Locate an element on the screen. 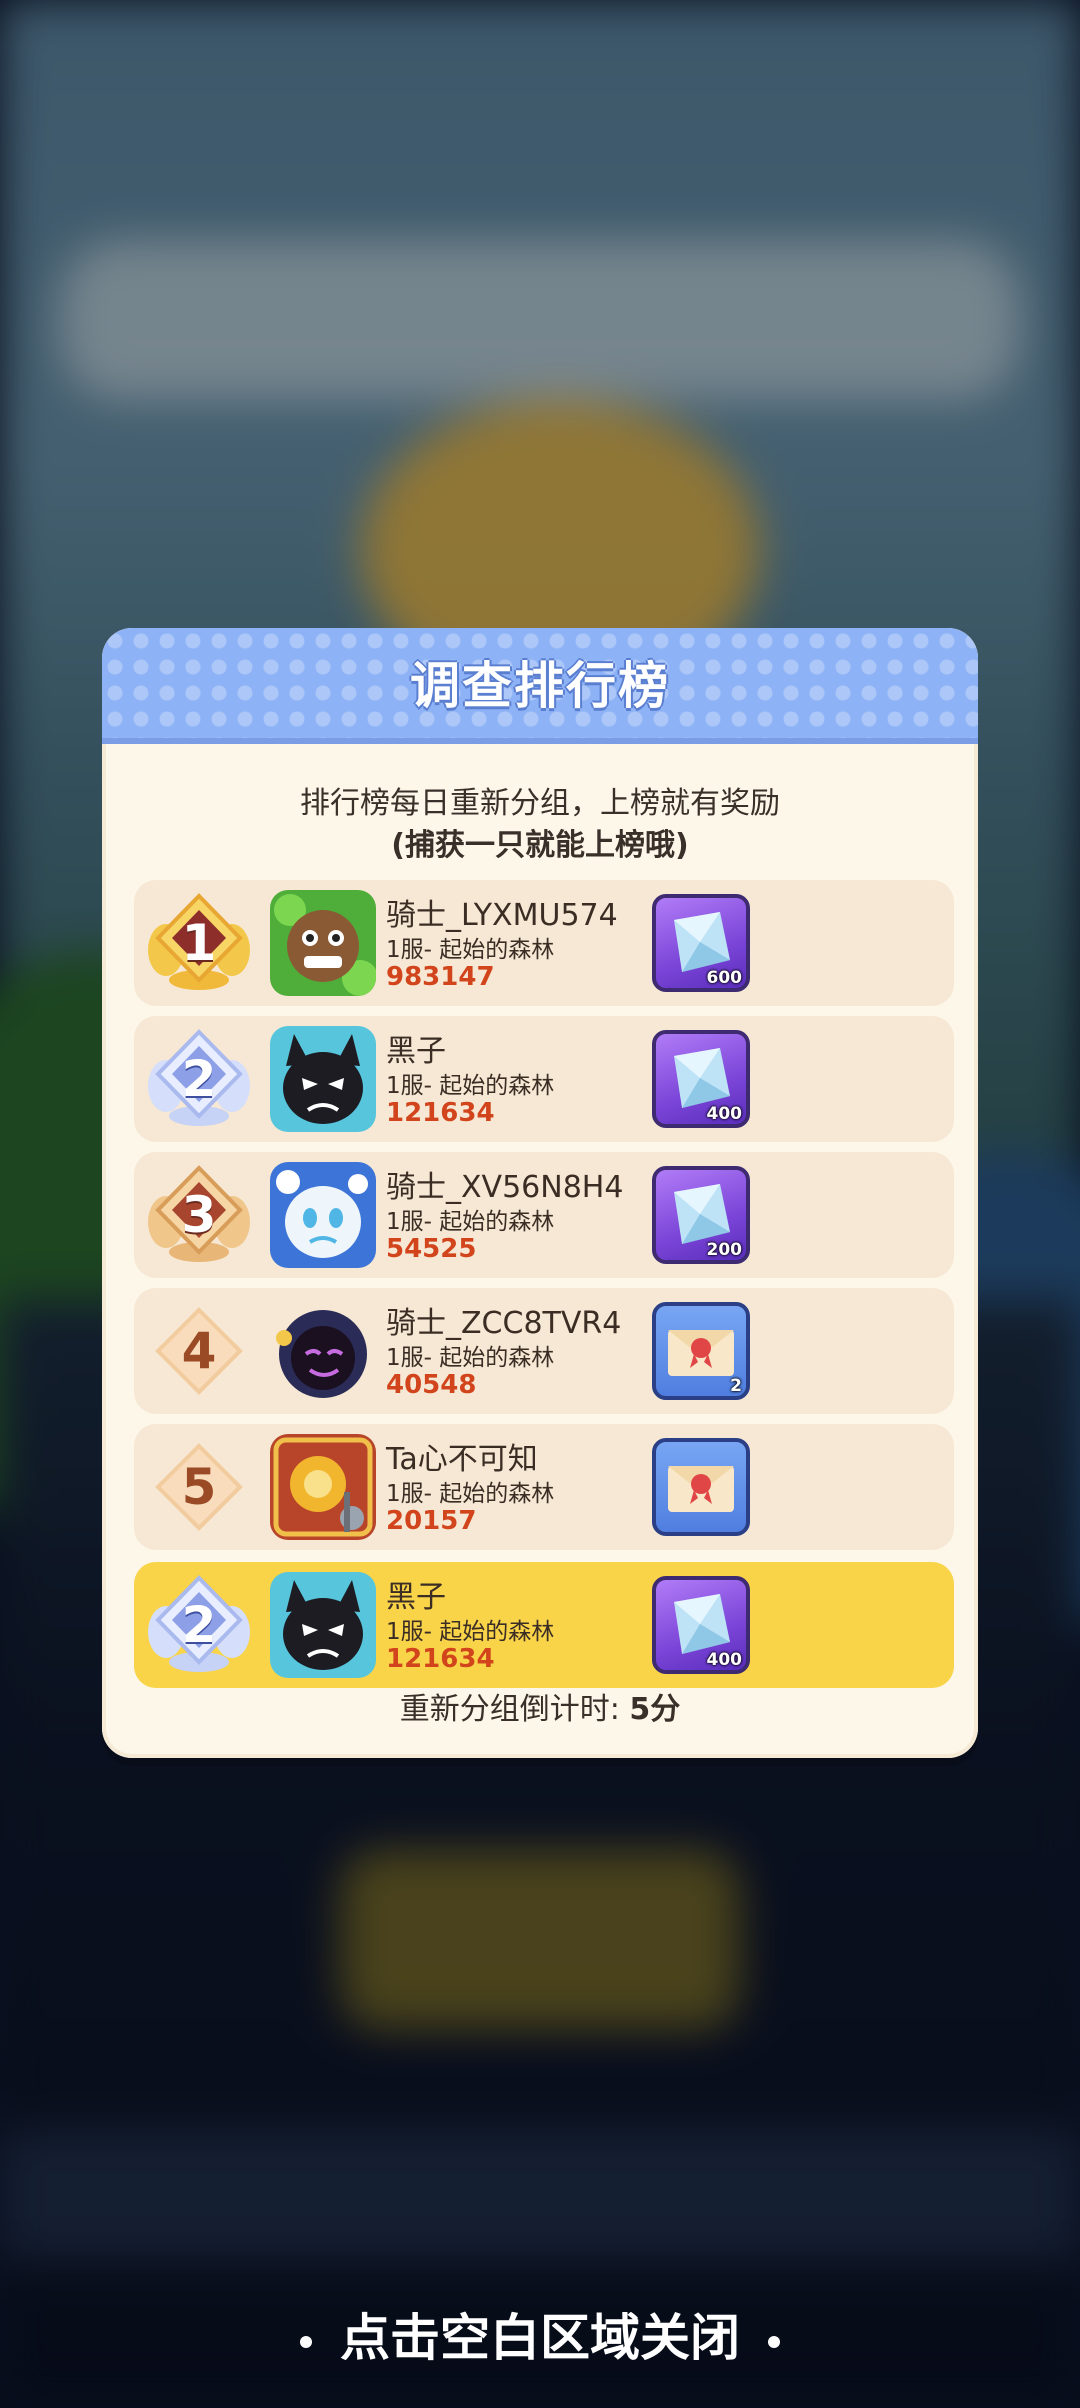  close-hint-text: 点击空白区域关闭 is located at coordinates (540, 2338).